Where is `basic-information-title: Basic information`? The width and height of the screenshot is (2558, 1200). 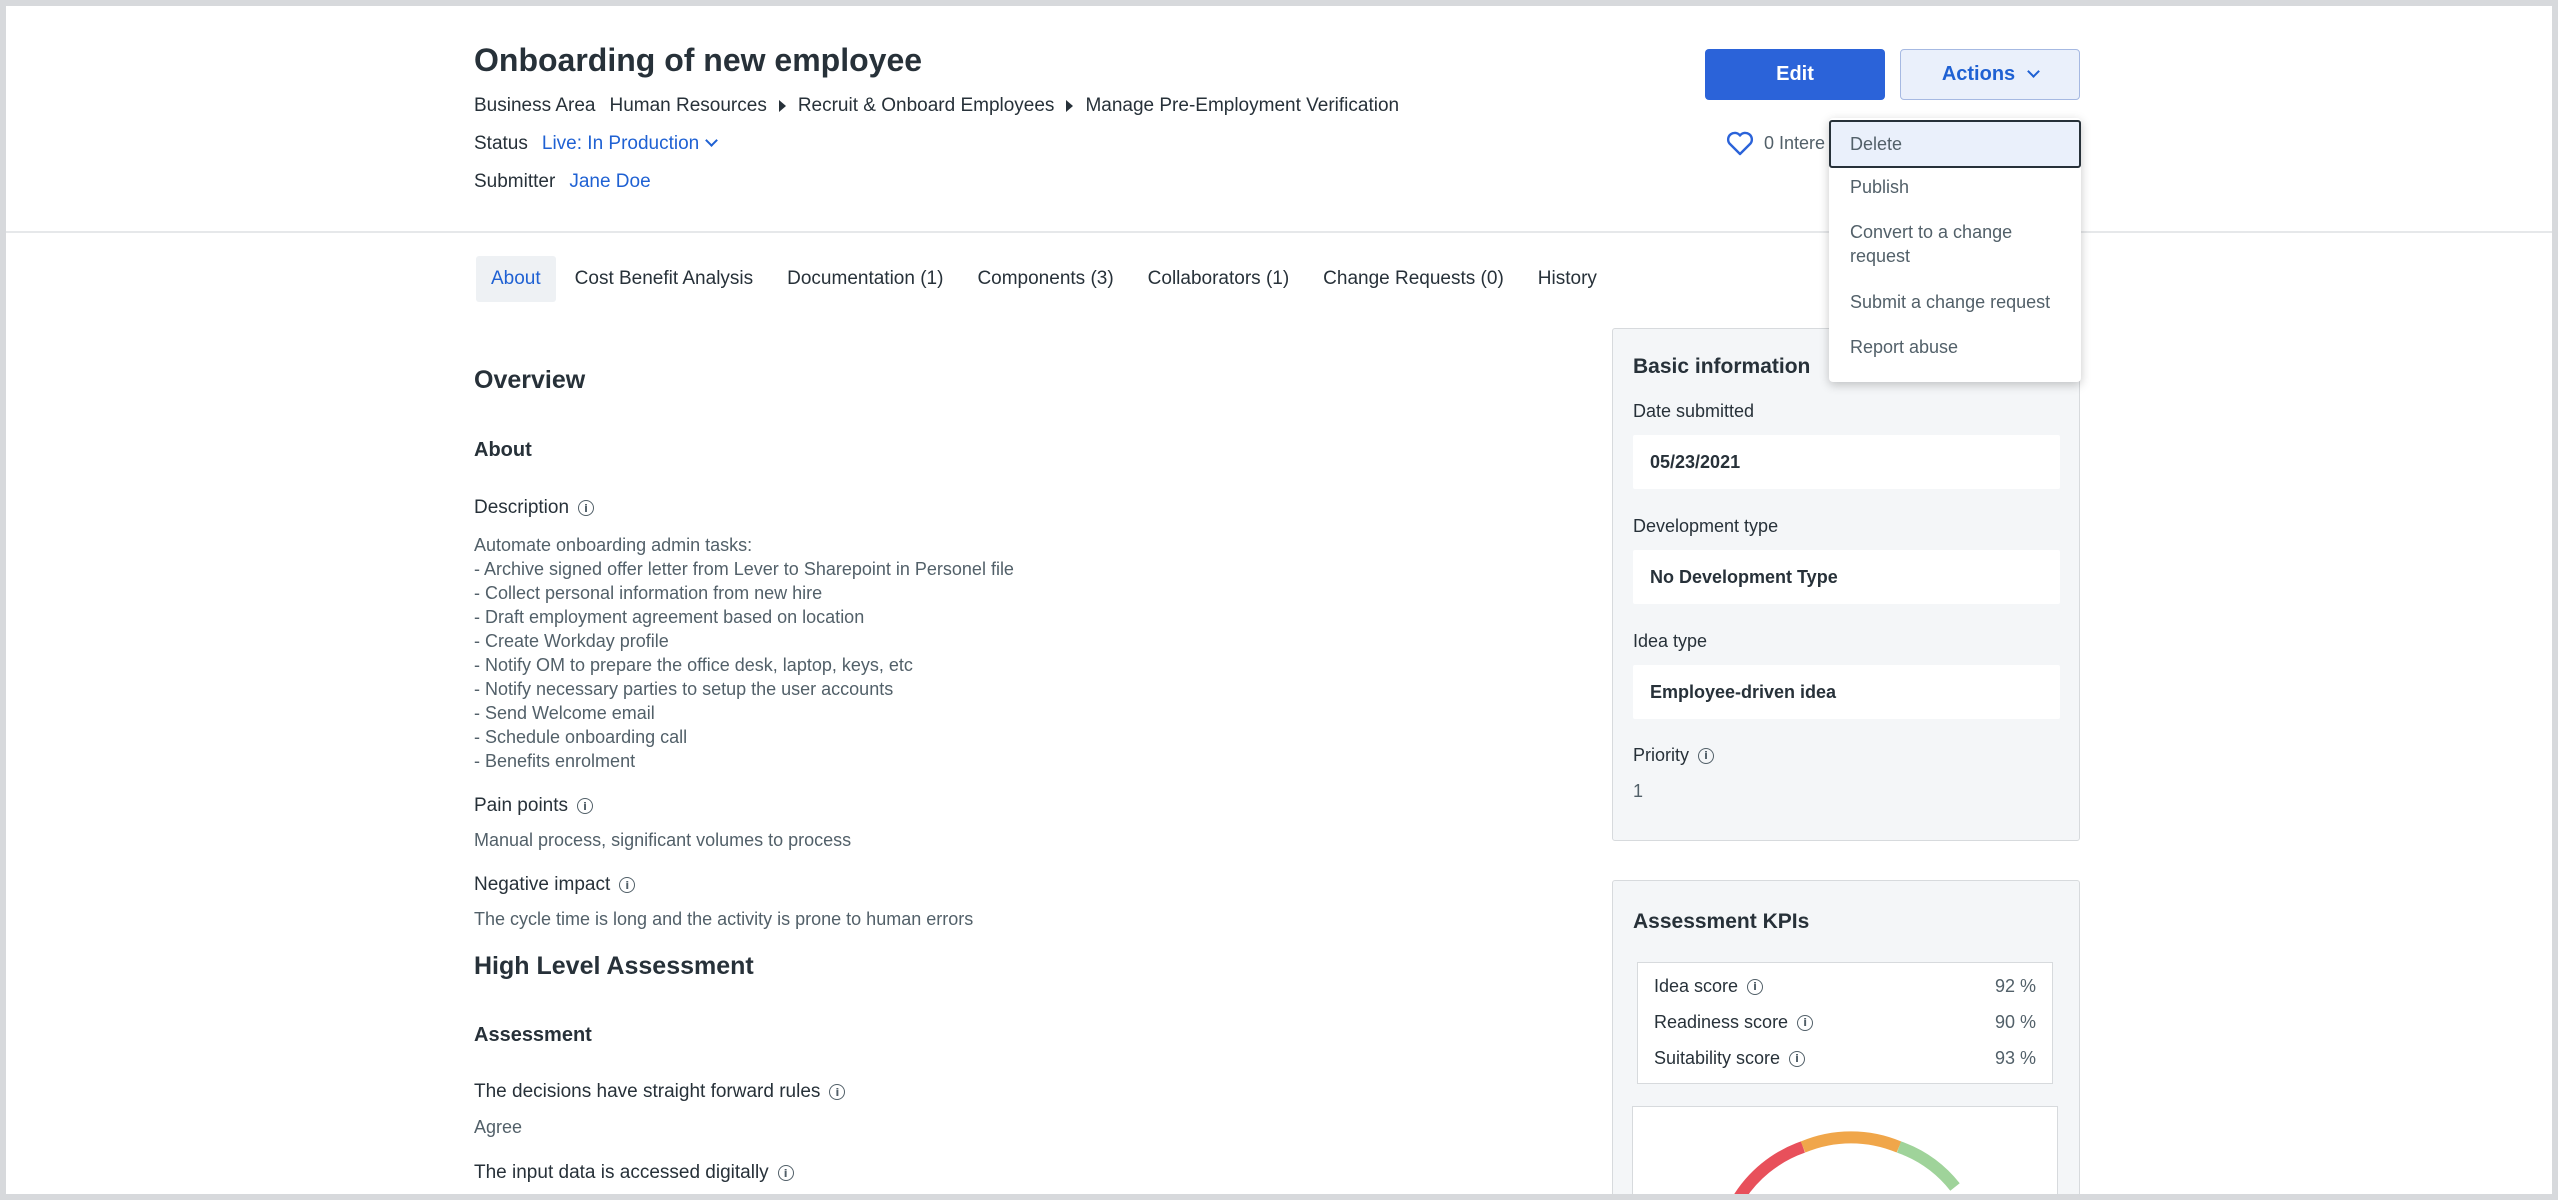 basic-information-title: Basic information is located at coordinates (1722, 366).